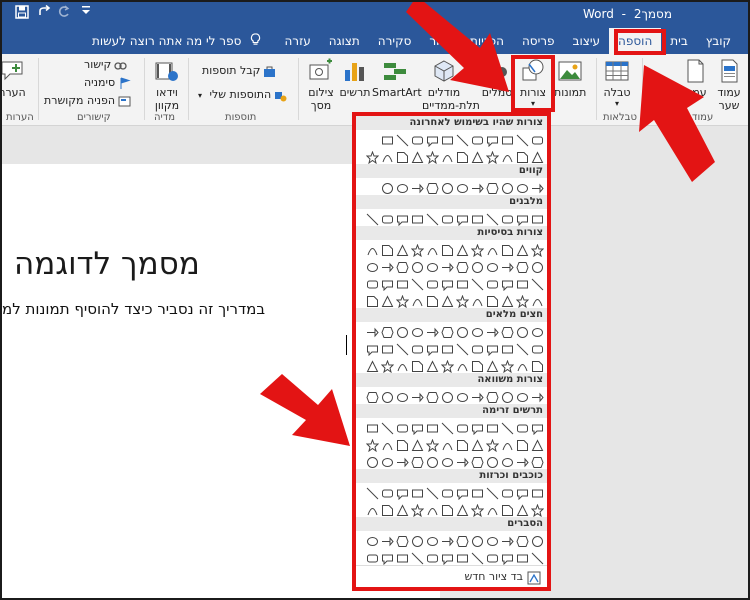 The width and height of the screenshot is (750, 600). What do you see at coordinates (677, 123) in the screenshot?
I see `arrow-to-insert-tab` at bounding box center [677, 123].